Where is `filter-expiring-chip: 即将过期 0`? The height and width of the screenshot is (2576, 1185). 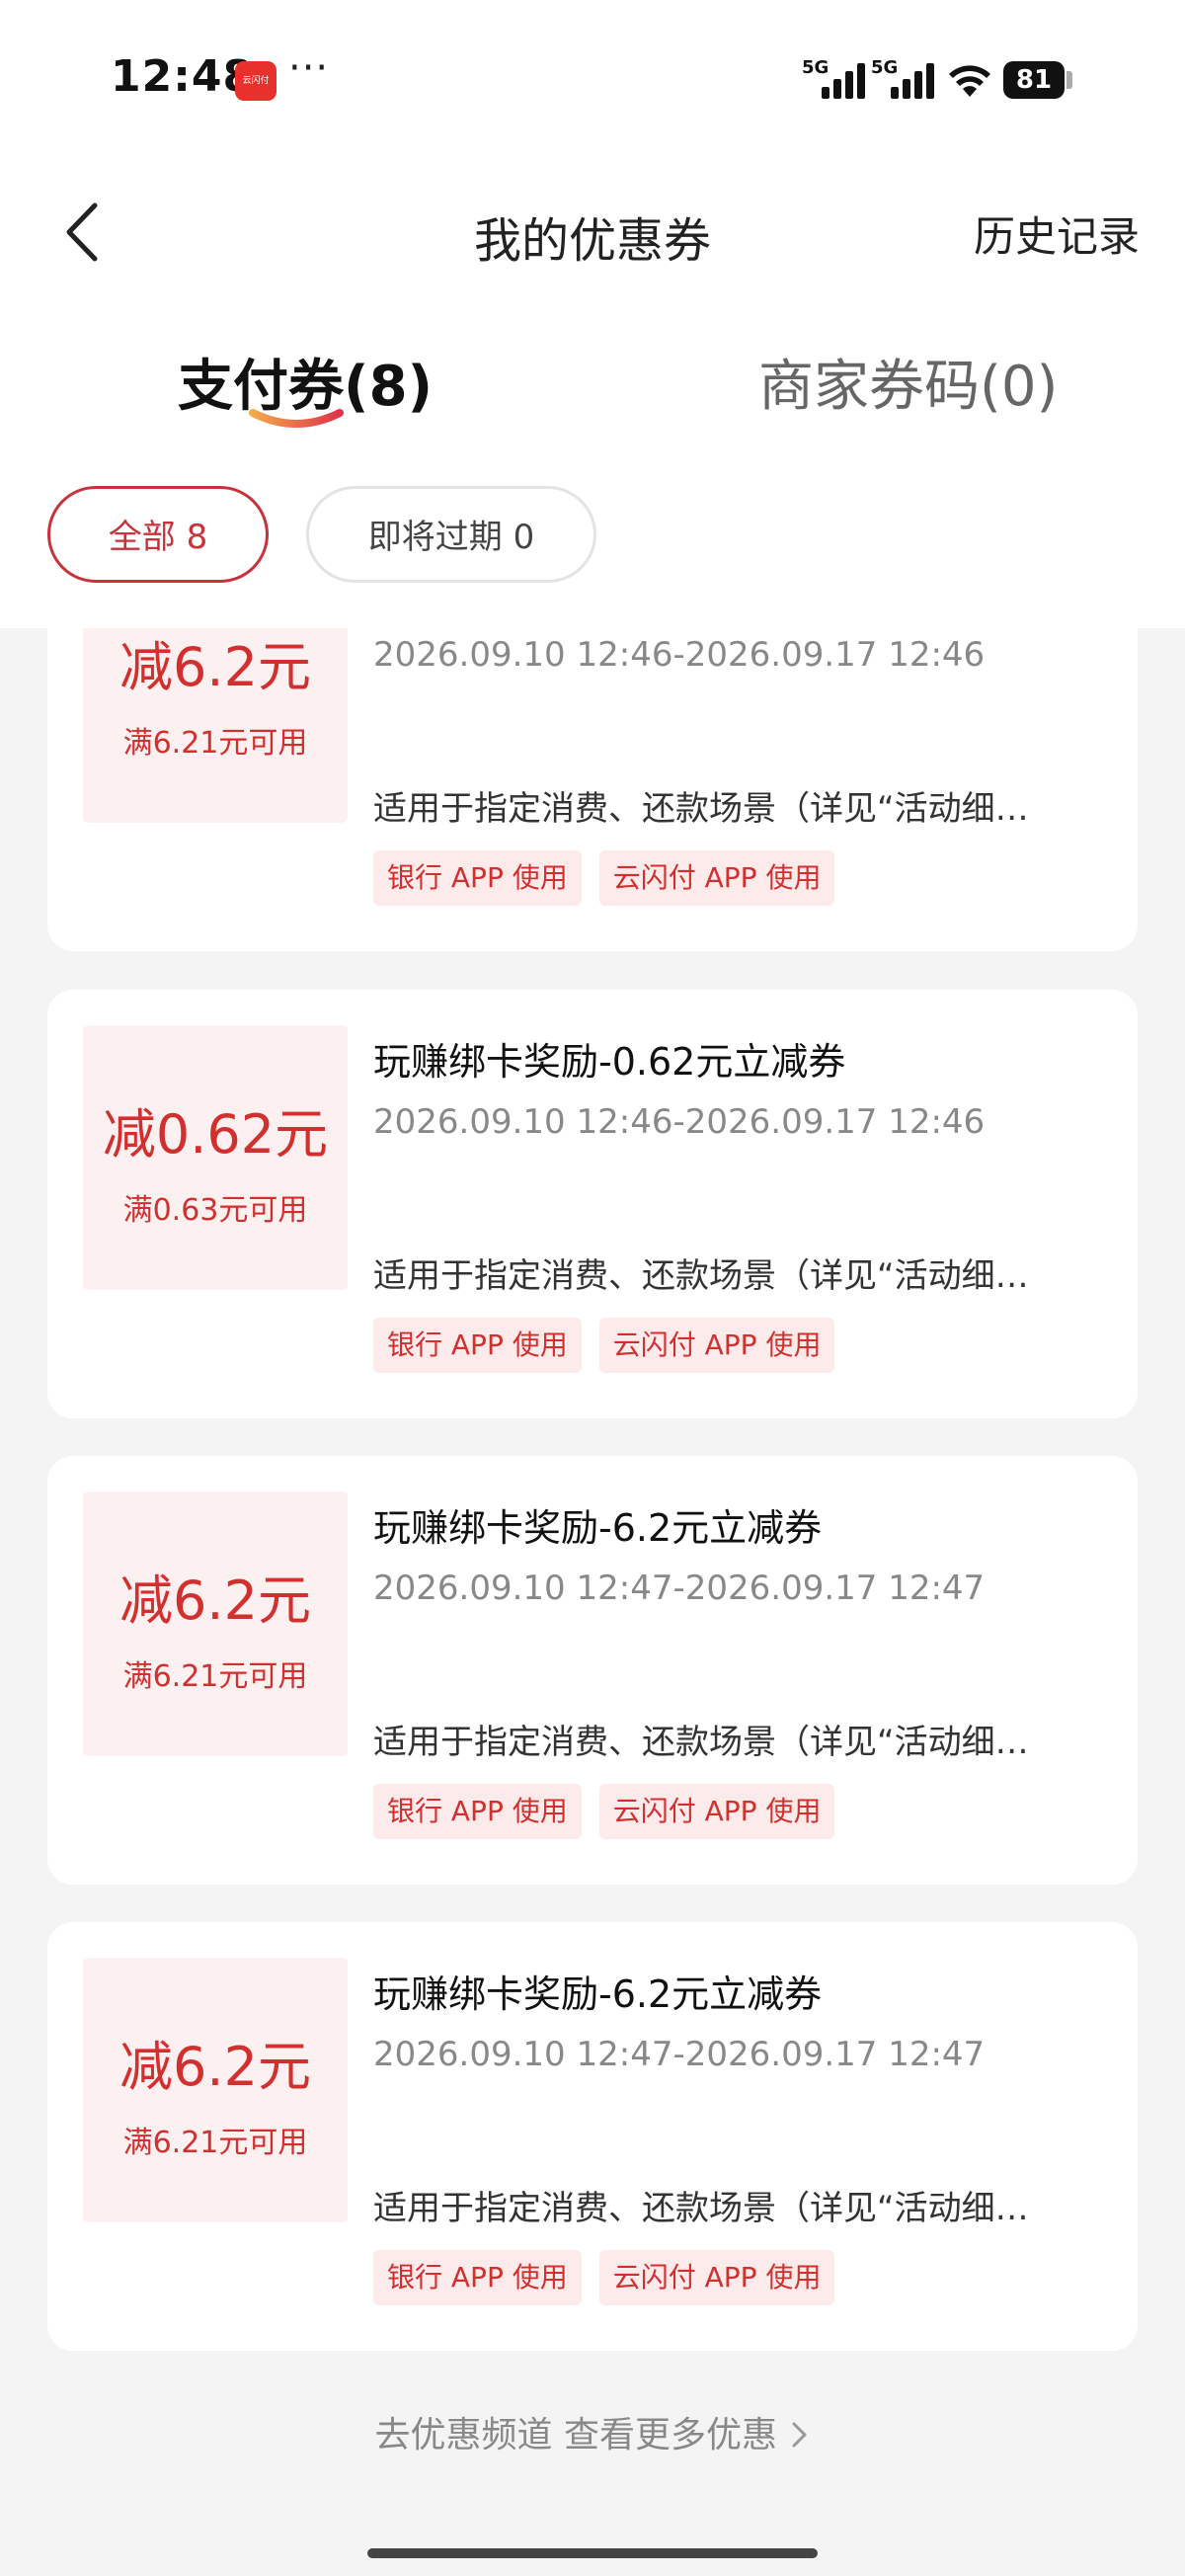
filter-expiring-chip: 即将过期 0 is located at coordinates (451, 534).